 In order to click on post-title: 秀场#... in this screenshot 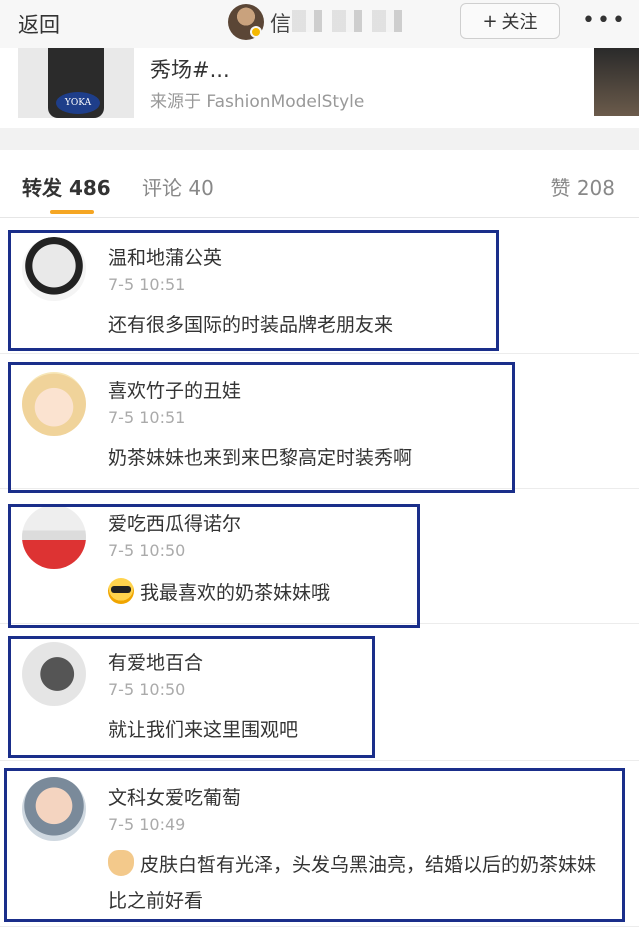, I will do `click(190, 70)`.